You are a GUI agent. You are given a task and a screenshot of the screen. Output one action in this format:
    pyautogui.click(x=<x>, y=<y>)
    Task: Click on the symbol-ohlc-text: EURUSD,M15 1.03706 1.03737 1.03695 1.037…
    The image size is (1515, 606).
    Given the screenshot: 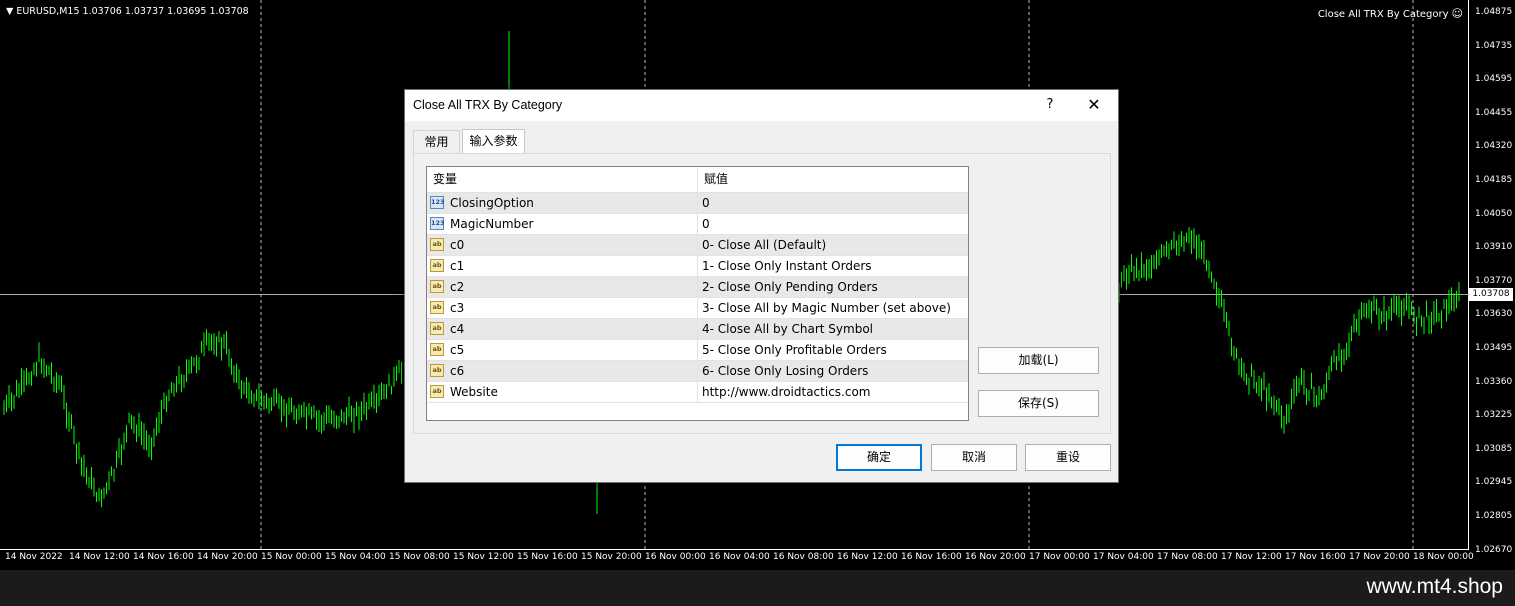 What is the action you would take?
    pyautogui.click(x=132, y=11)
    